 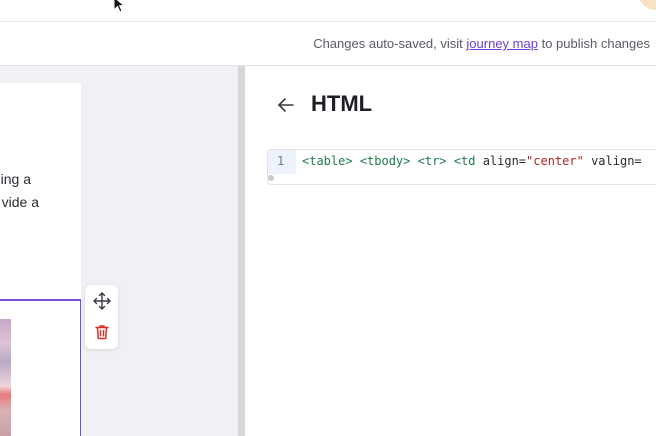 What do you see at coordinates (502, 43) in the screenshot?
I see `journey-map-link: journey map` at bounding box center [502, 43].